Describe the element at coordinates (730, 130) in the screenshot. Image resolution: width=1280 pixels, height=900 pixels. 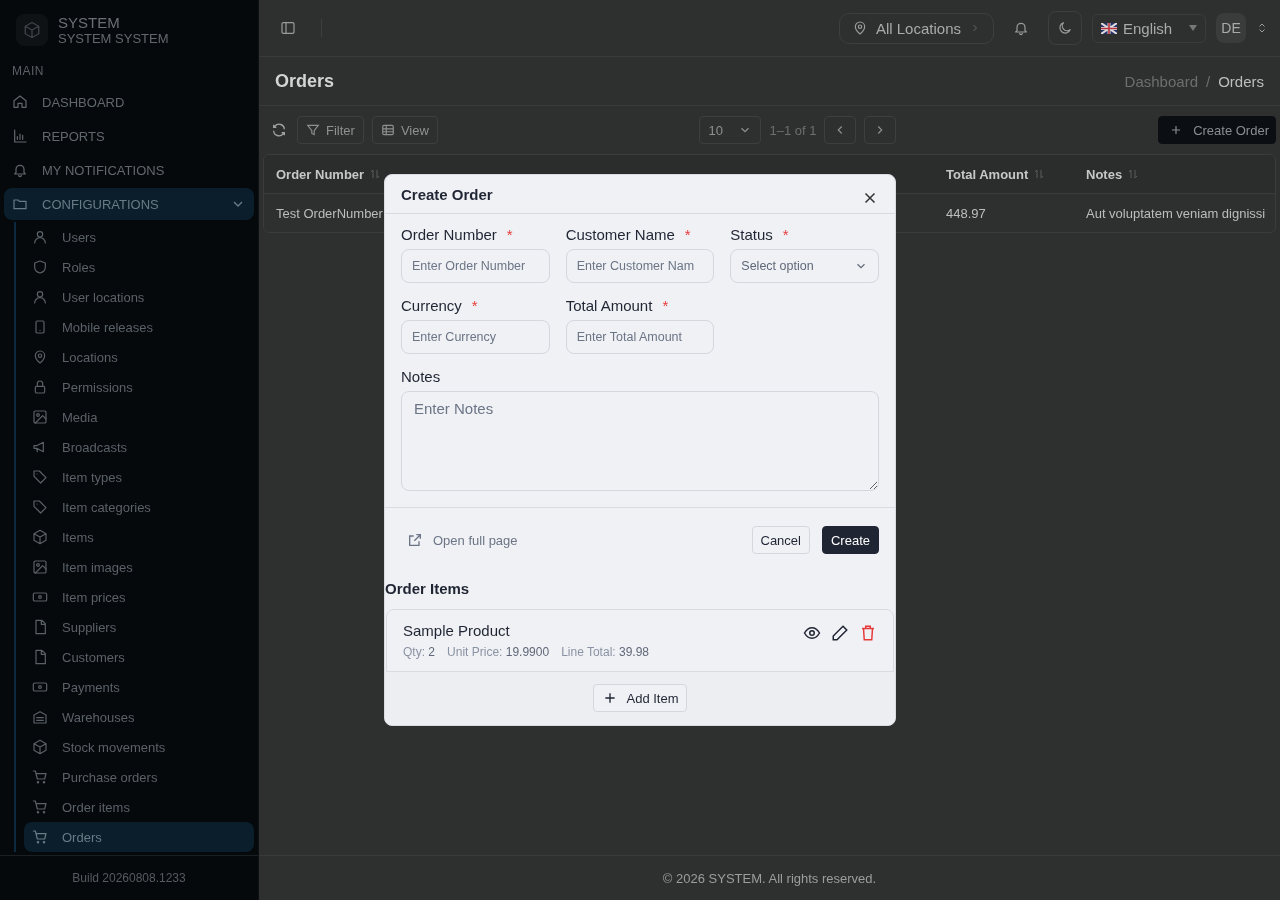
I see `page-size-select: 10` at that location.